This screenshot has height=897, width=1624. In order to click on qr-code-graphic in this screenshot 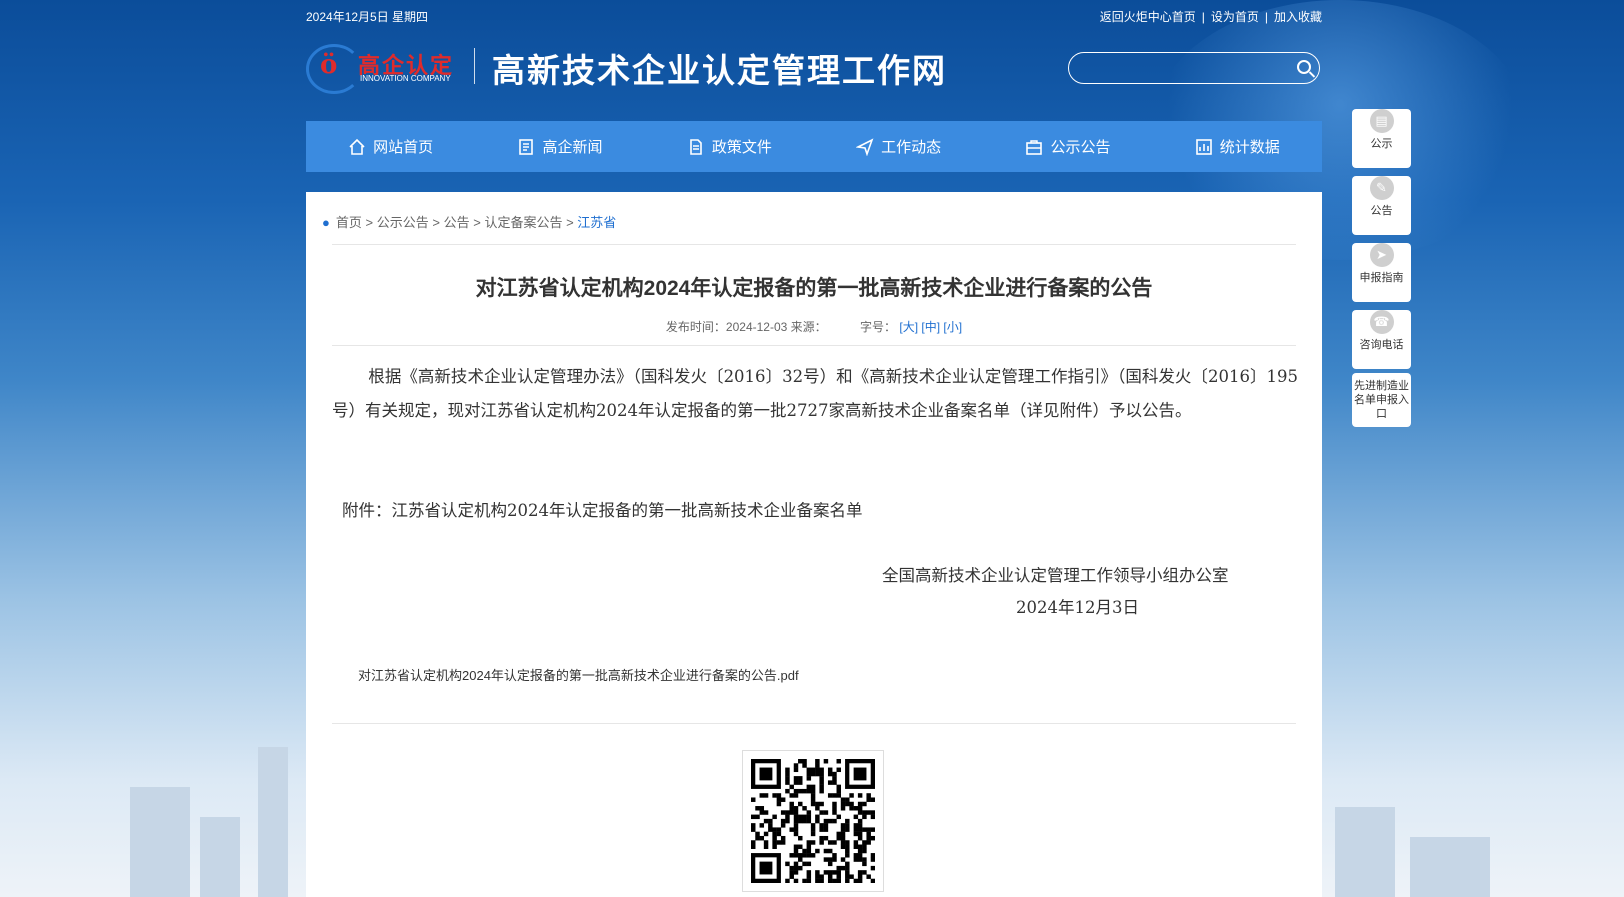, I will do `click(813, 821)`.